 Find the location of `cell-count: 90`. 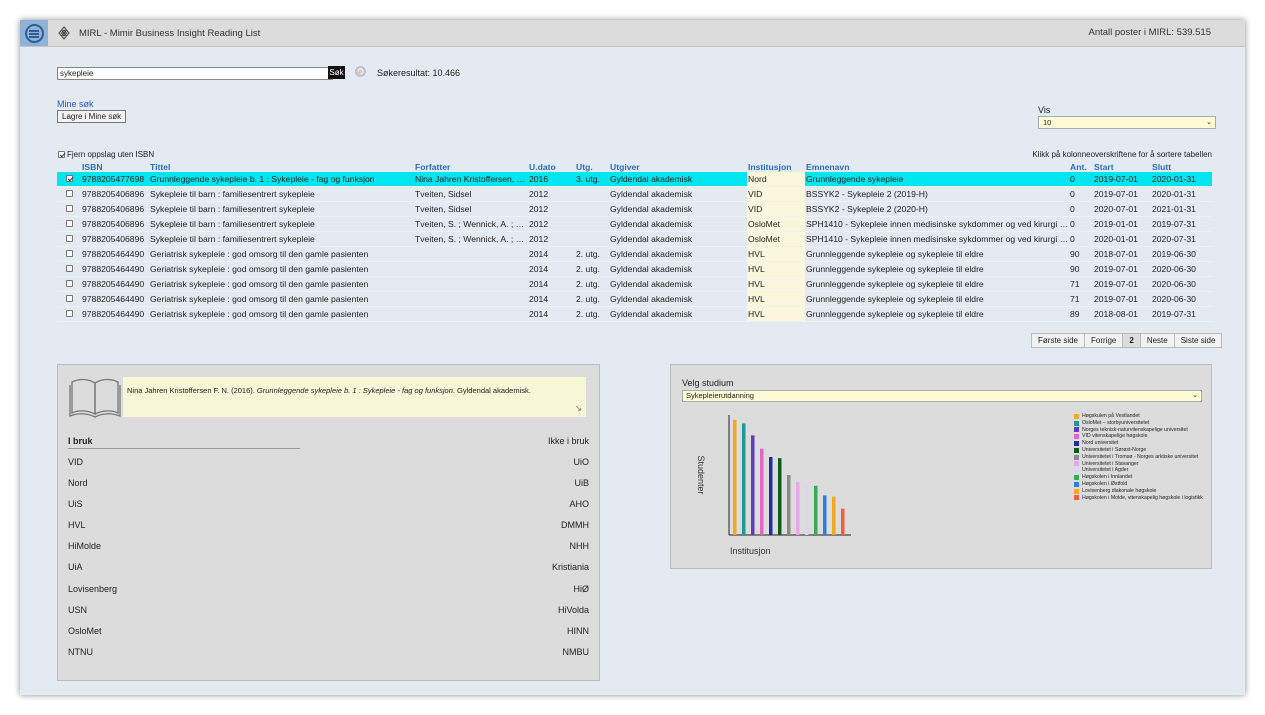

cell-count: 90 is located at coordinates (1081, 269).